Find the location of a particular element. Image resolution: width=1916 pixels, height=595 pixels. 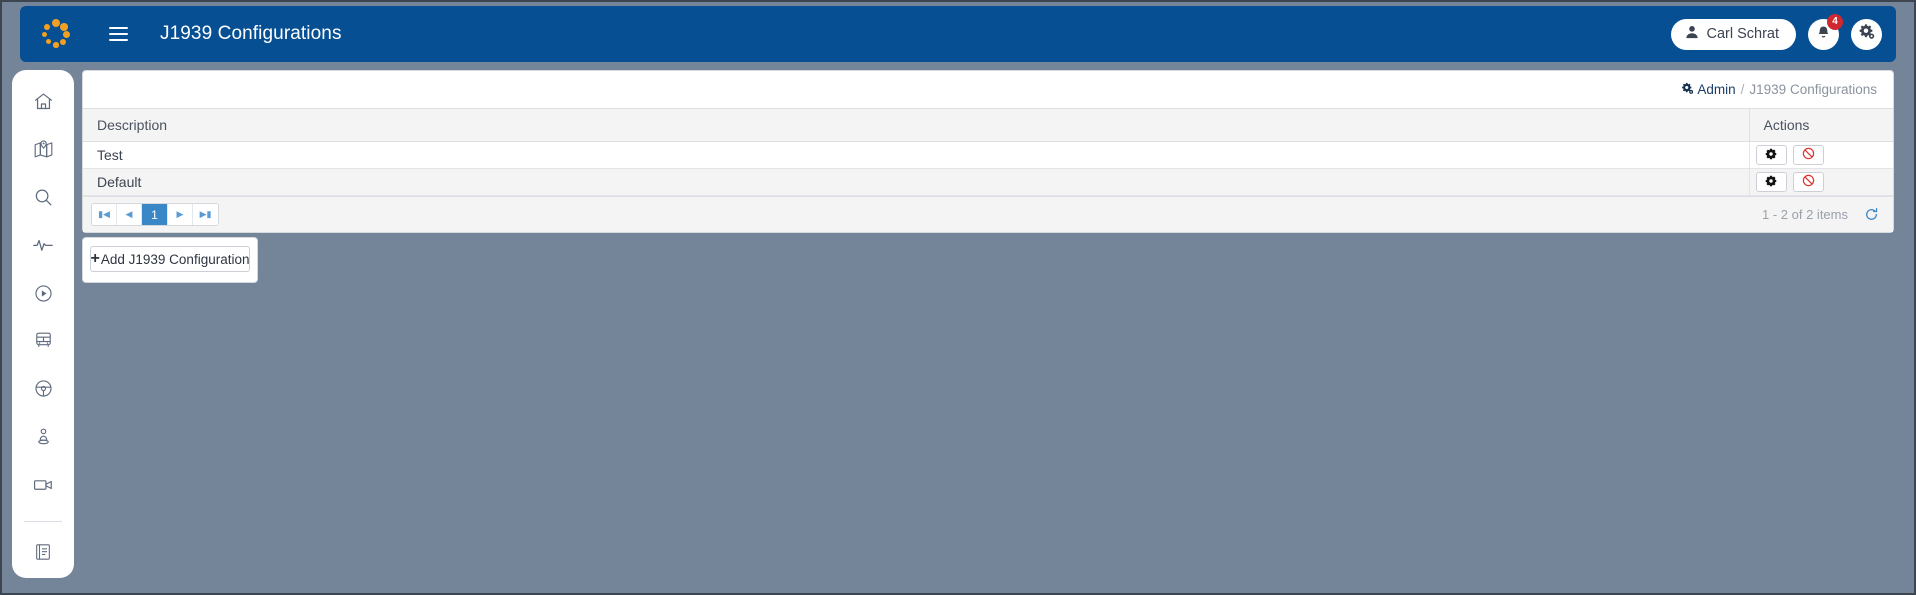

brand-logo is located at coordinates (56, 34).